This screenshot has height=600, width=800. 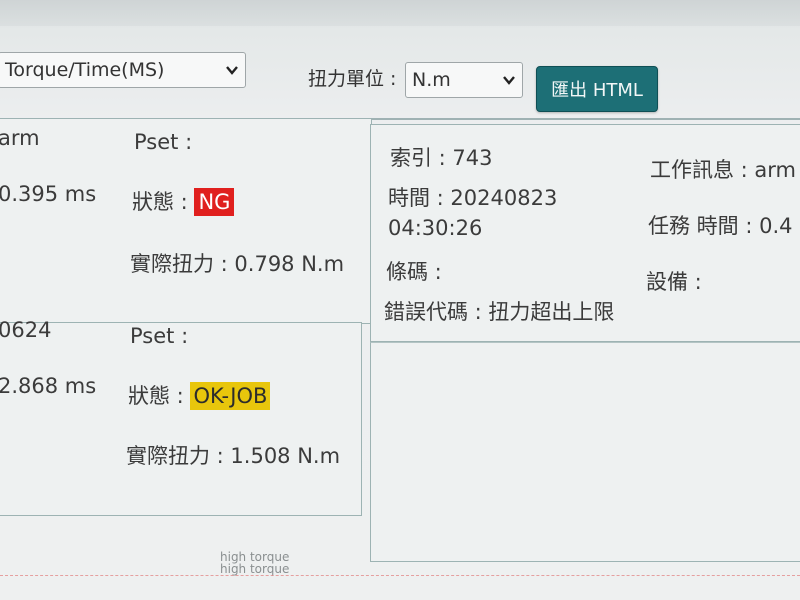 What do you see at coordinates (431, 80) in the screenshot?
I see `torque-unit-value: N.m` at bounding box center [431, 80].